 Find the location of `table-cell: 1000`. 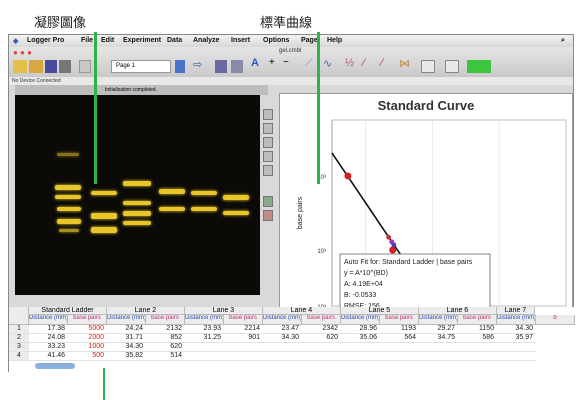

table-cell: 1000 is located at coordinates (87, 347).